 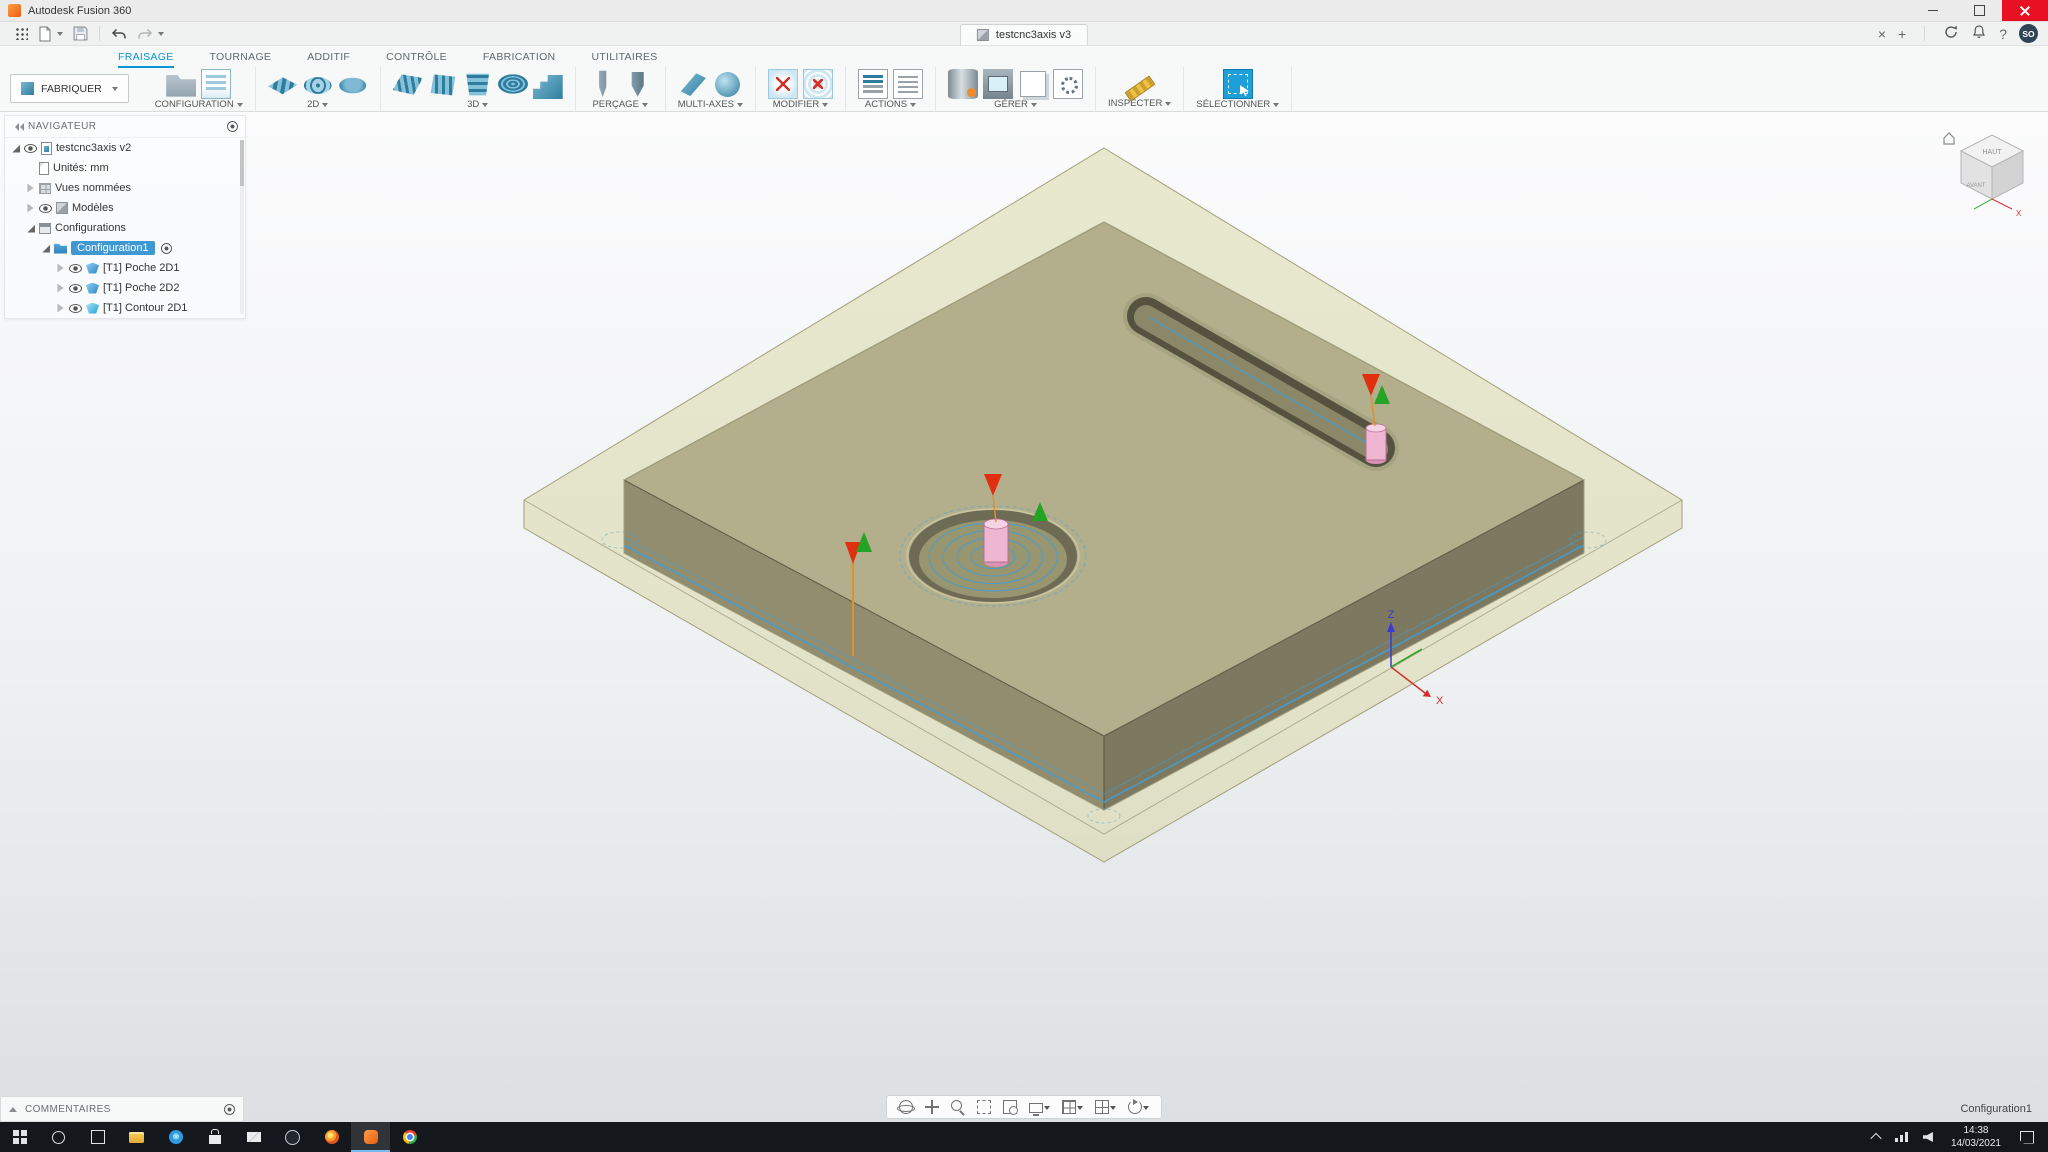 I want to click on configs-icon, so click(x=45, y=228).